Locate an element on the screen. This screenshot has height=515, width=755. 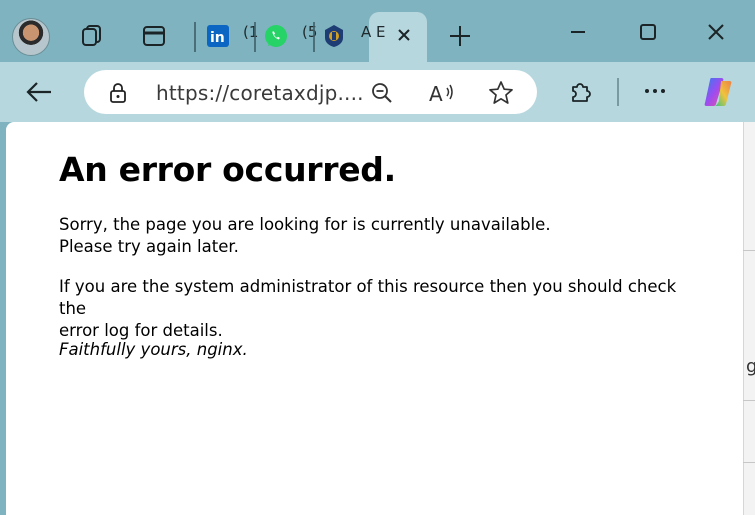
maximize-icon is located at coordinates (648, 32).